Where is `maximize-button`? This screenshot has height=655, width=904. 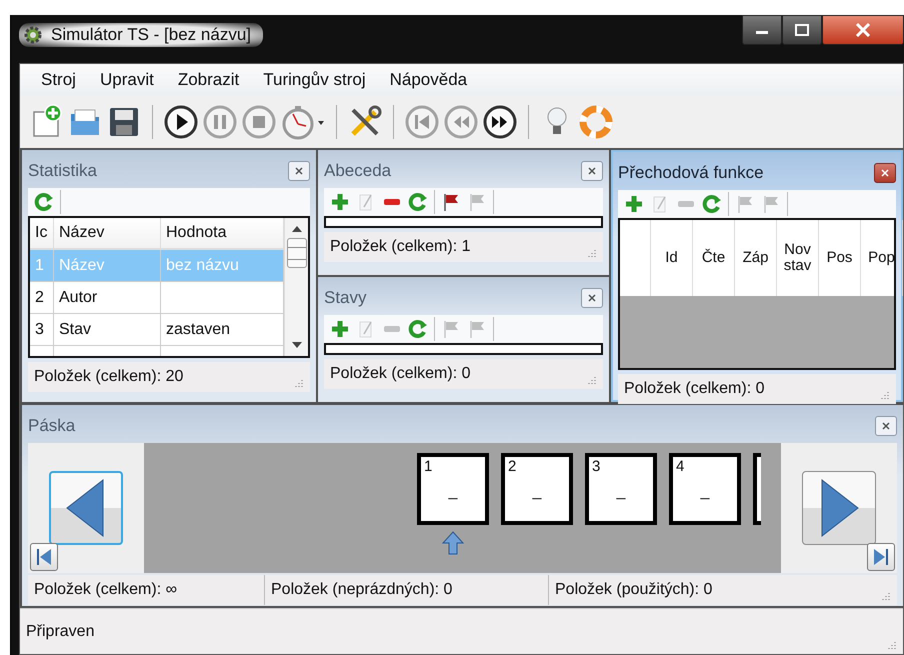 maximize-button is located at coordinates (802, 30).